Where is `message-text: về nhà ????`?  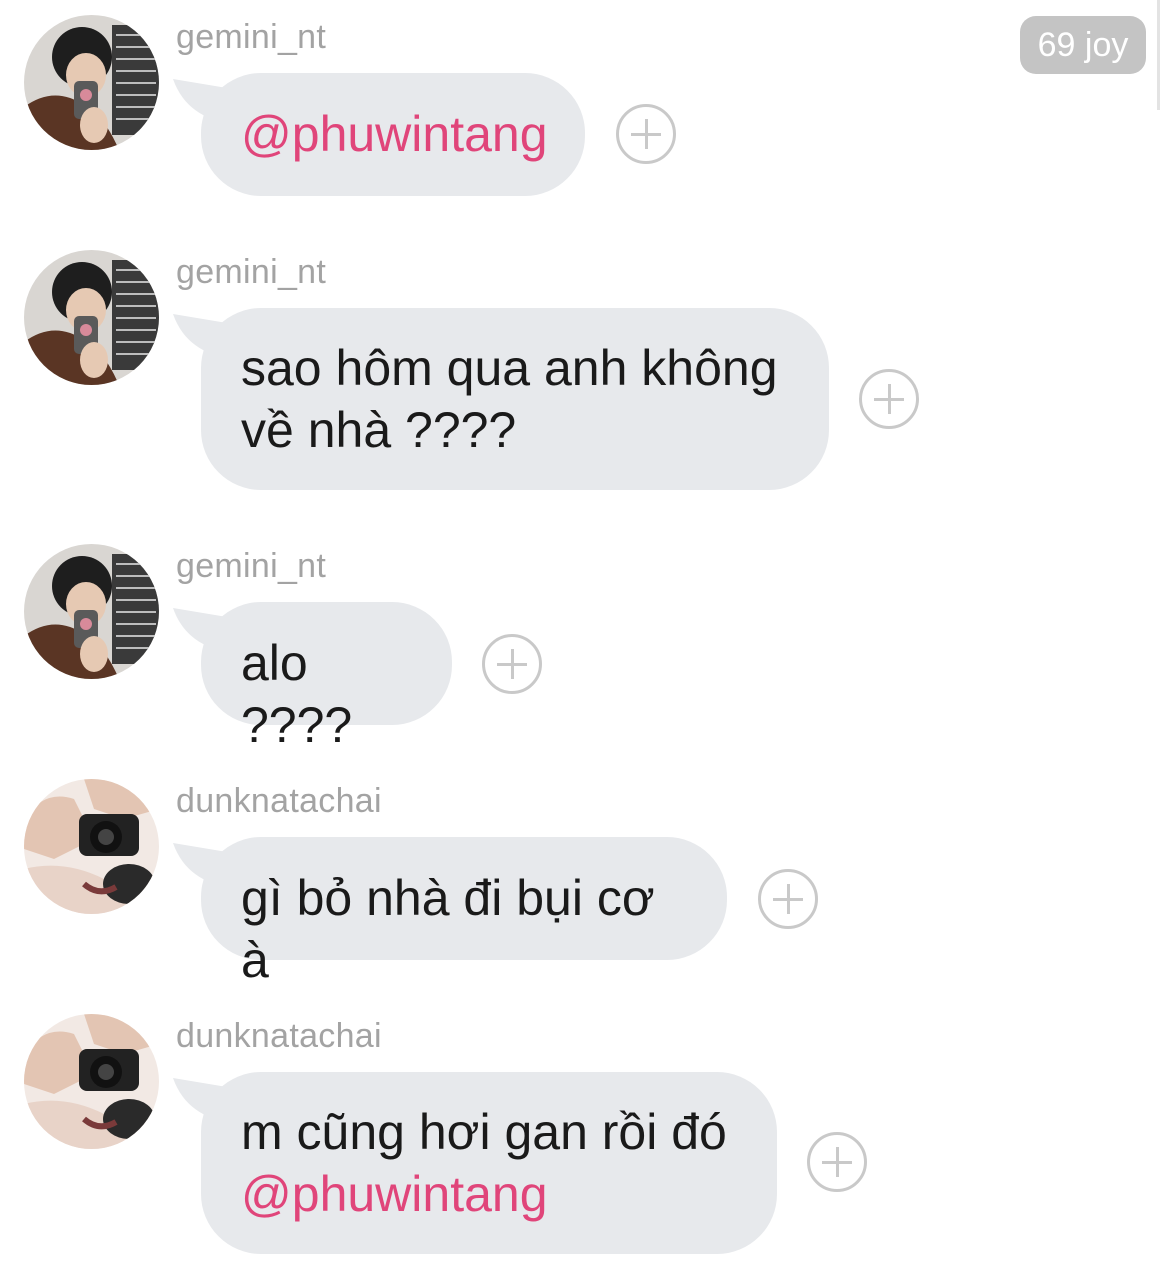
message-text: về nhà ???? is located at coordinates (379, 430).